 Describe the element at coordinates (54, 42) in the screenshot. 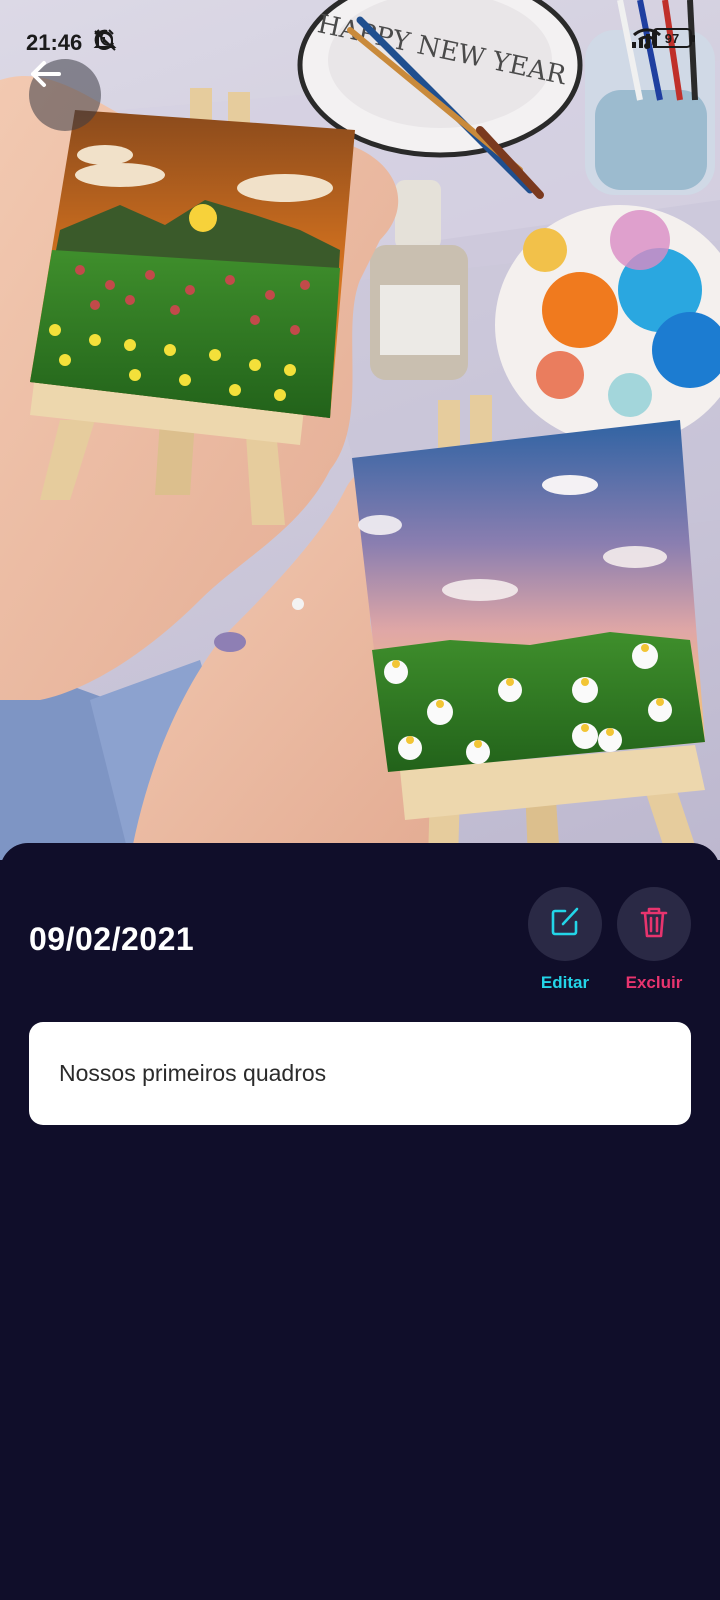

I see `status-time: 21:46` at that location.